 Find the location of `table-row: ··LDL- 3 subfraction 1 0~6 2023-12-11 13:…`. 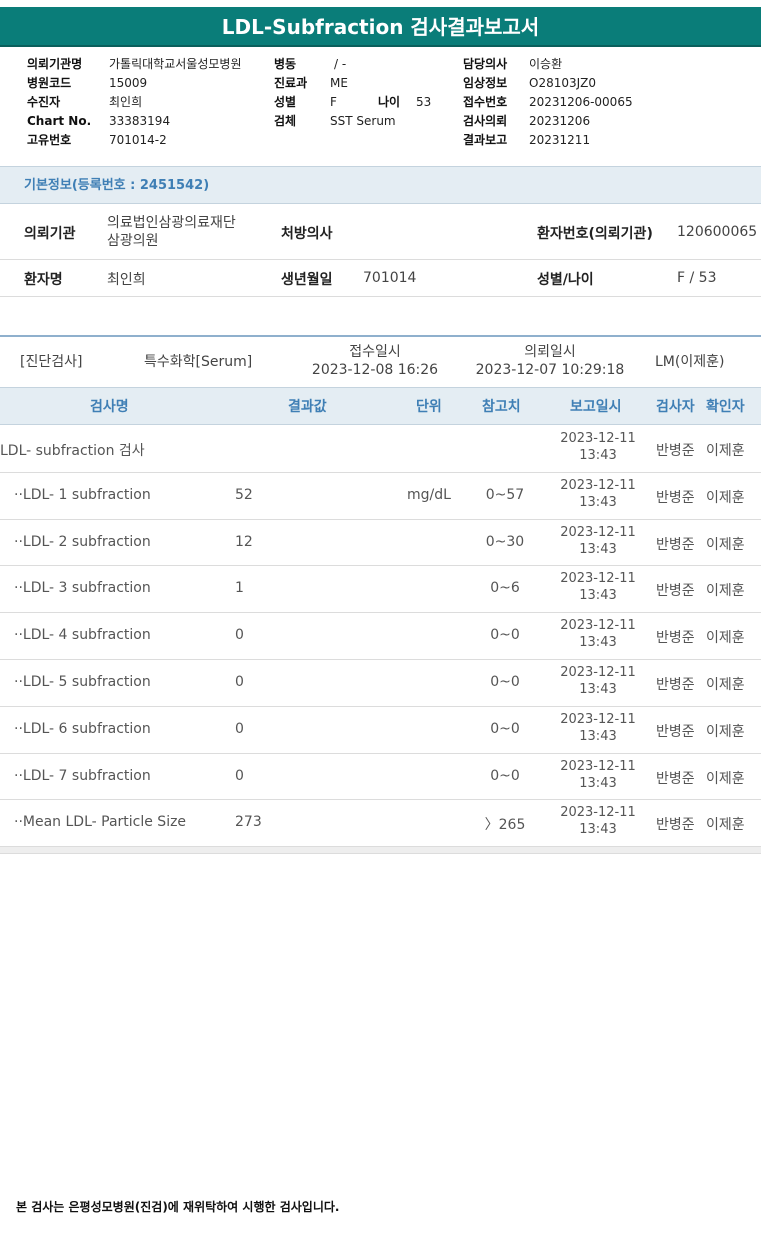

table-row: ··LDL- 3 subfraction 1 0~6 2023-12-11 13:… is located at coordinates (380, 590).